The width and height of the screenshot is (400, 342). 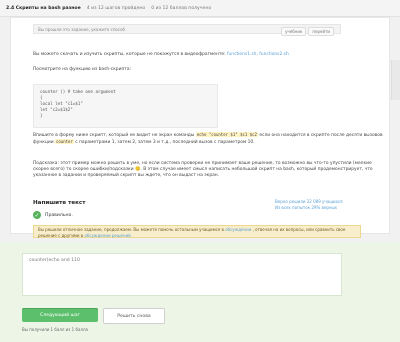 I want to click on note-text: Вы прошли это задание, укажите способ, so click(x=81, y=29).